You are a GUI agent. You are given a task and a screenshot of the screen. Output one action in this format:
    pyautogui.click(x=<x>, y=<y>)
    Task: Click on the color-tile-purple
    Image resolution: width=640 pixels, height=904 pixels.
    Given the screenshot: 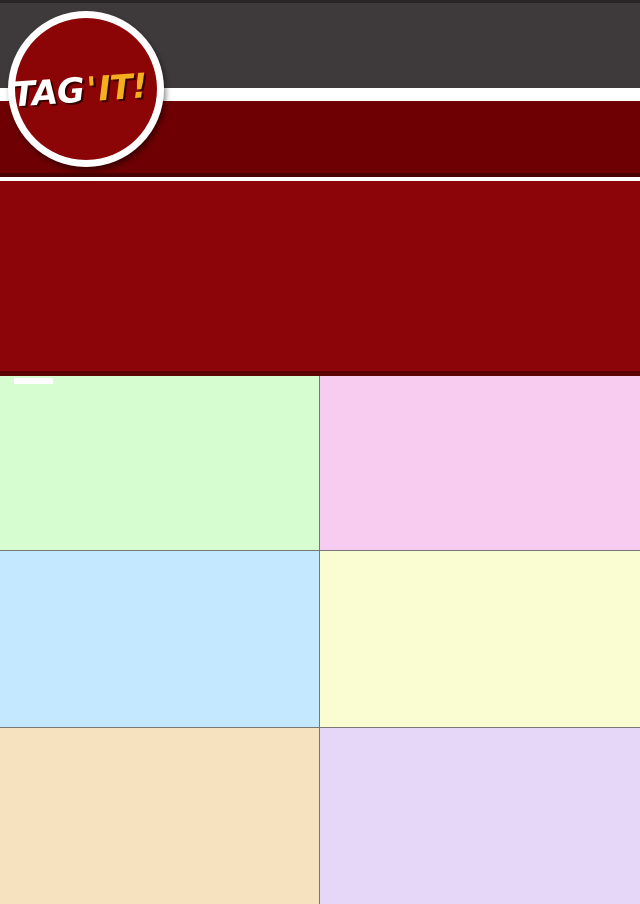 What is the action you would take?
    pyautogui.click(x=480, y=816)
    